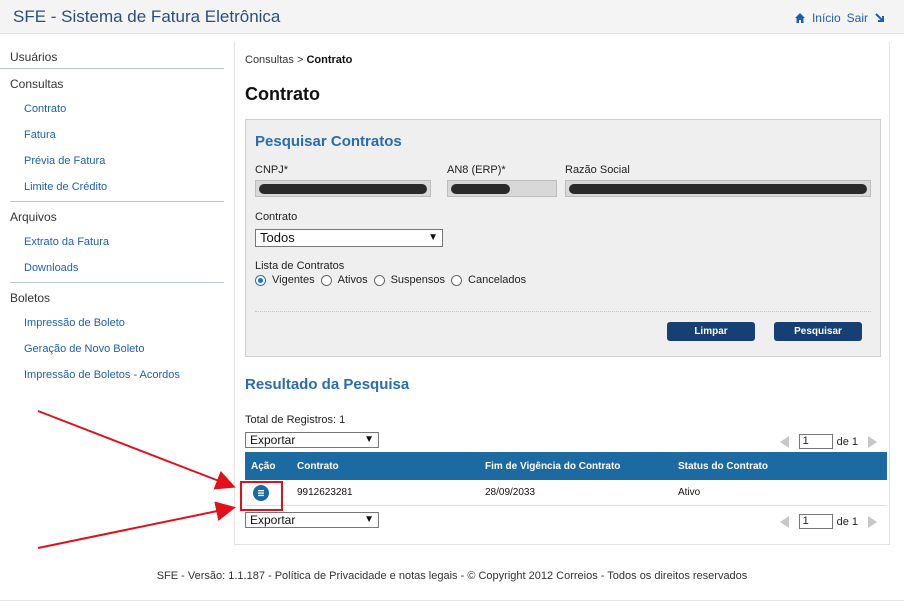  What do you see at coordinates (272, 170) in the screenshot?
I see `cnpj-label: CNPJ*` at bounding box center [272, 170].